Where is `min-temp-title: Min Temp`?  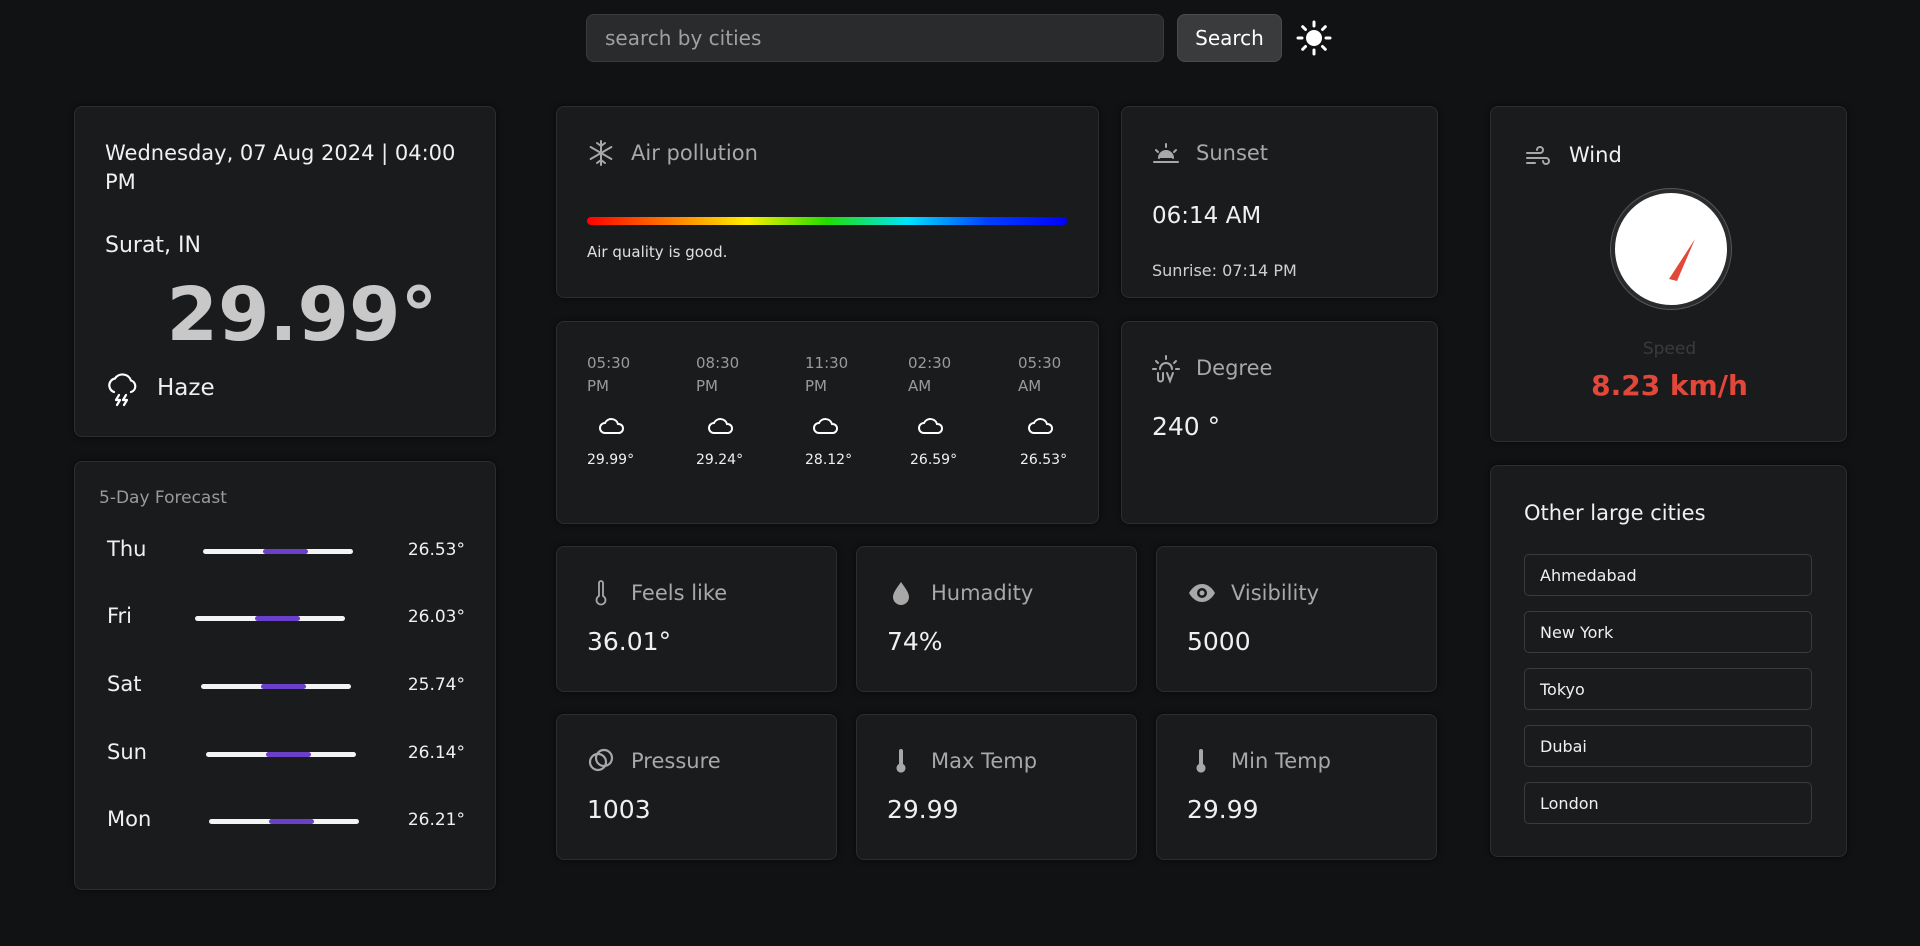 min-temp-title: Min Temp is located at coordinates (1281, 761).